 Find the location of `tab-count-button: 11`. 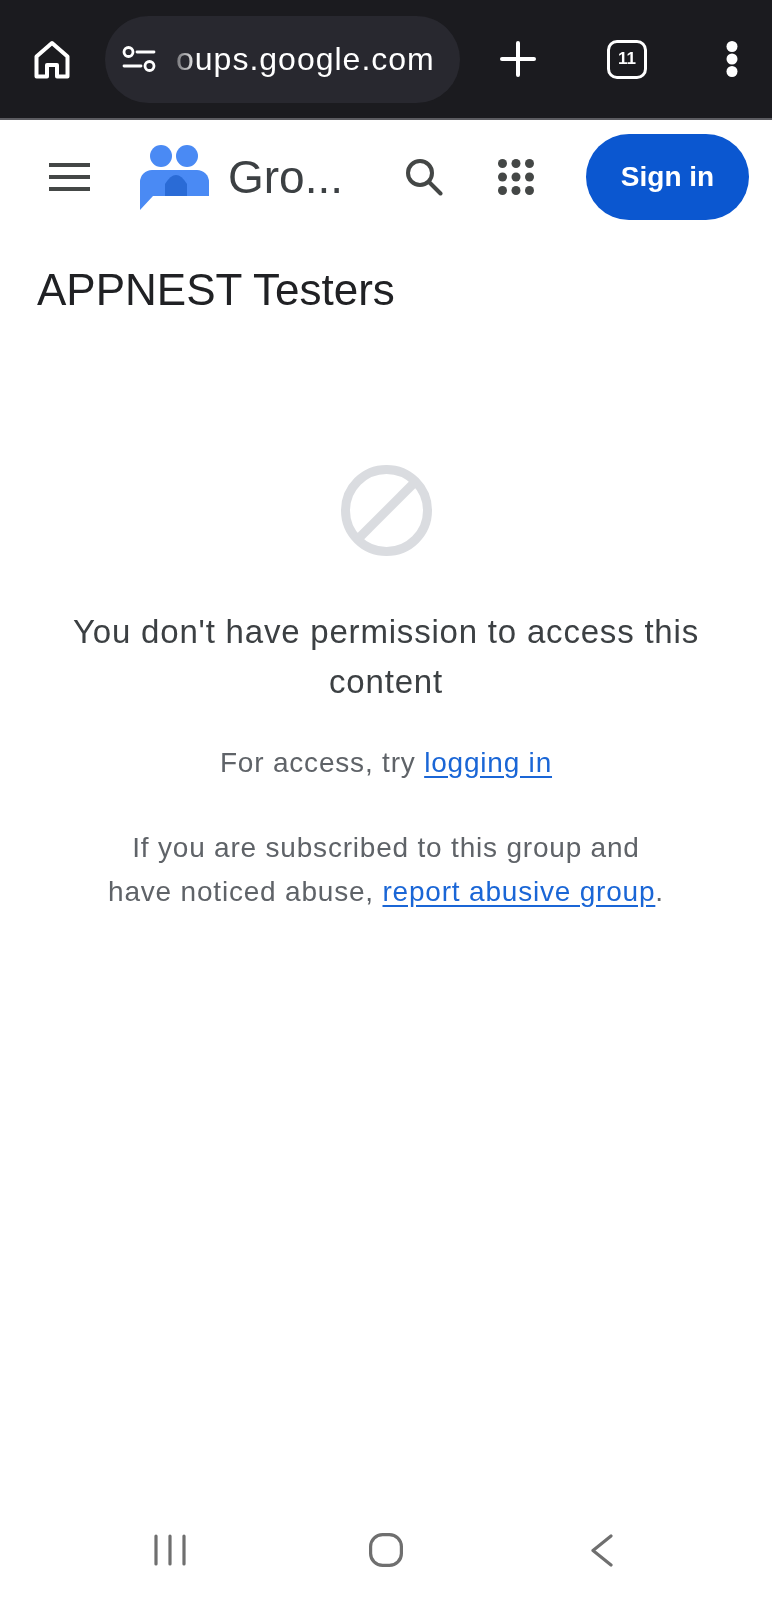

tab-count-button: 11 is located at coordinates (627, 59).